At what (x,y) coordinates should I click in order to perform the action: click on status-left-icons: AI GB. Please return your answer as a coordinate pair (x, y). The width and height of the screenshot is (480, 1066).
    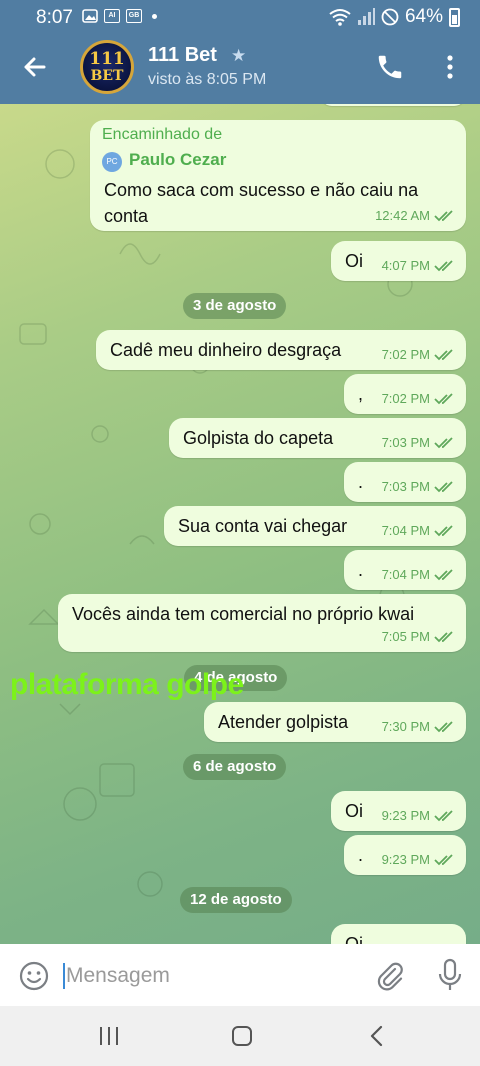
    Looking at the image, I should click on (119, 16).